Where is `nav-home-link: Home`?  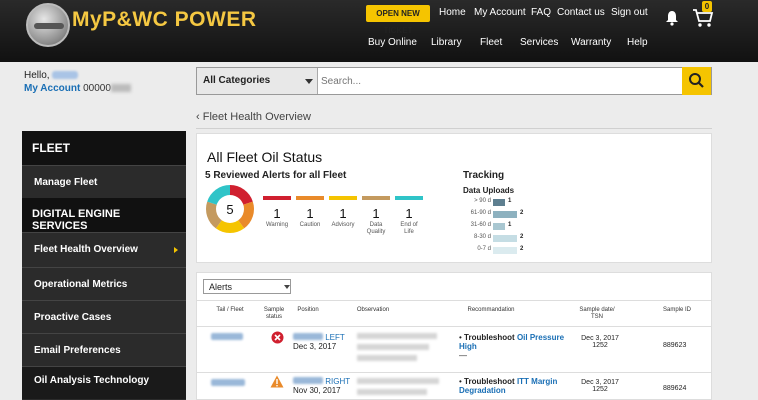
nav-home-link: Home is located at coordinates (452, 12).